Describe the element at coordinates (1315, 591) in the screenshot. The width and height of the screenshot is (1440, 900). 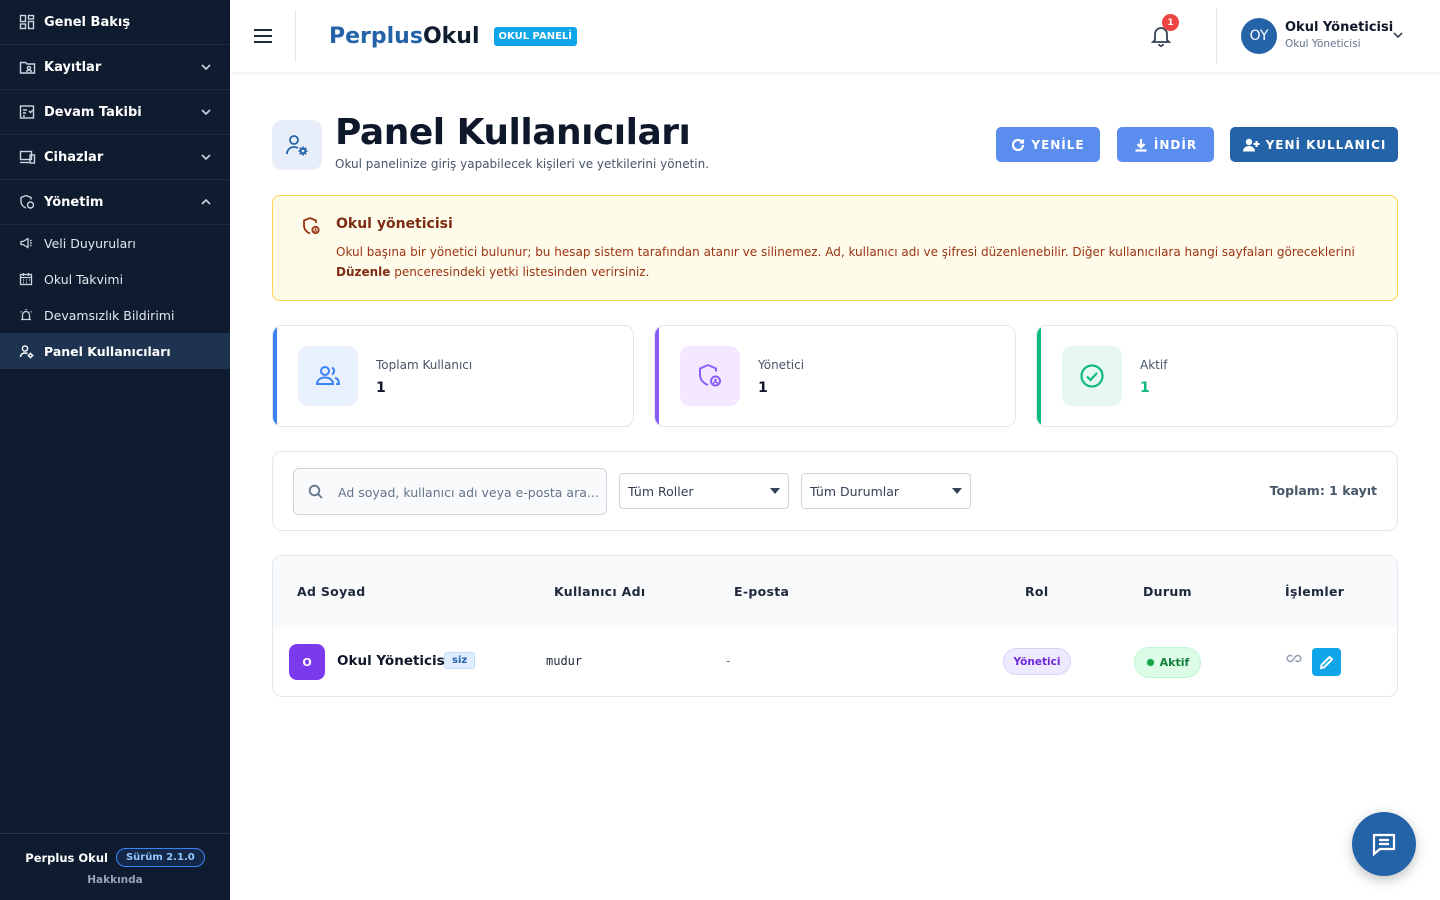
I see `column-header-actions: İşlemler` at that location.